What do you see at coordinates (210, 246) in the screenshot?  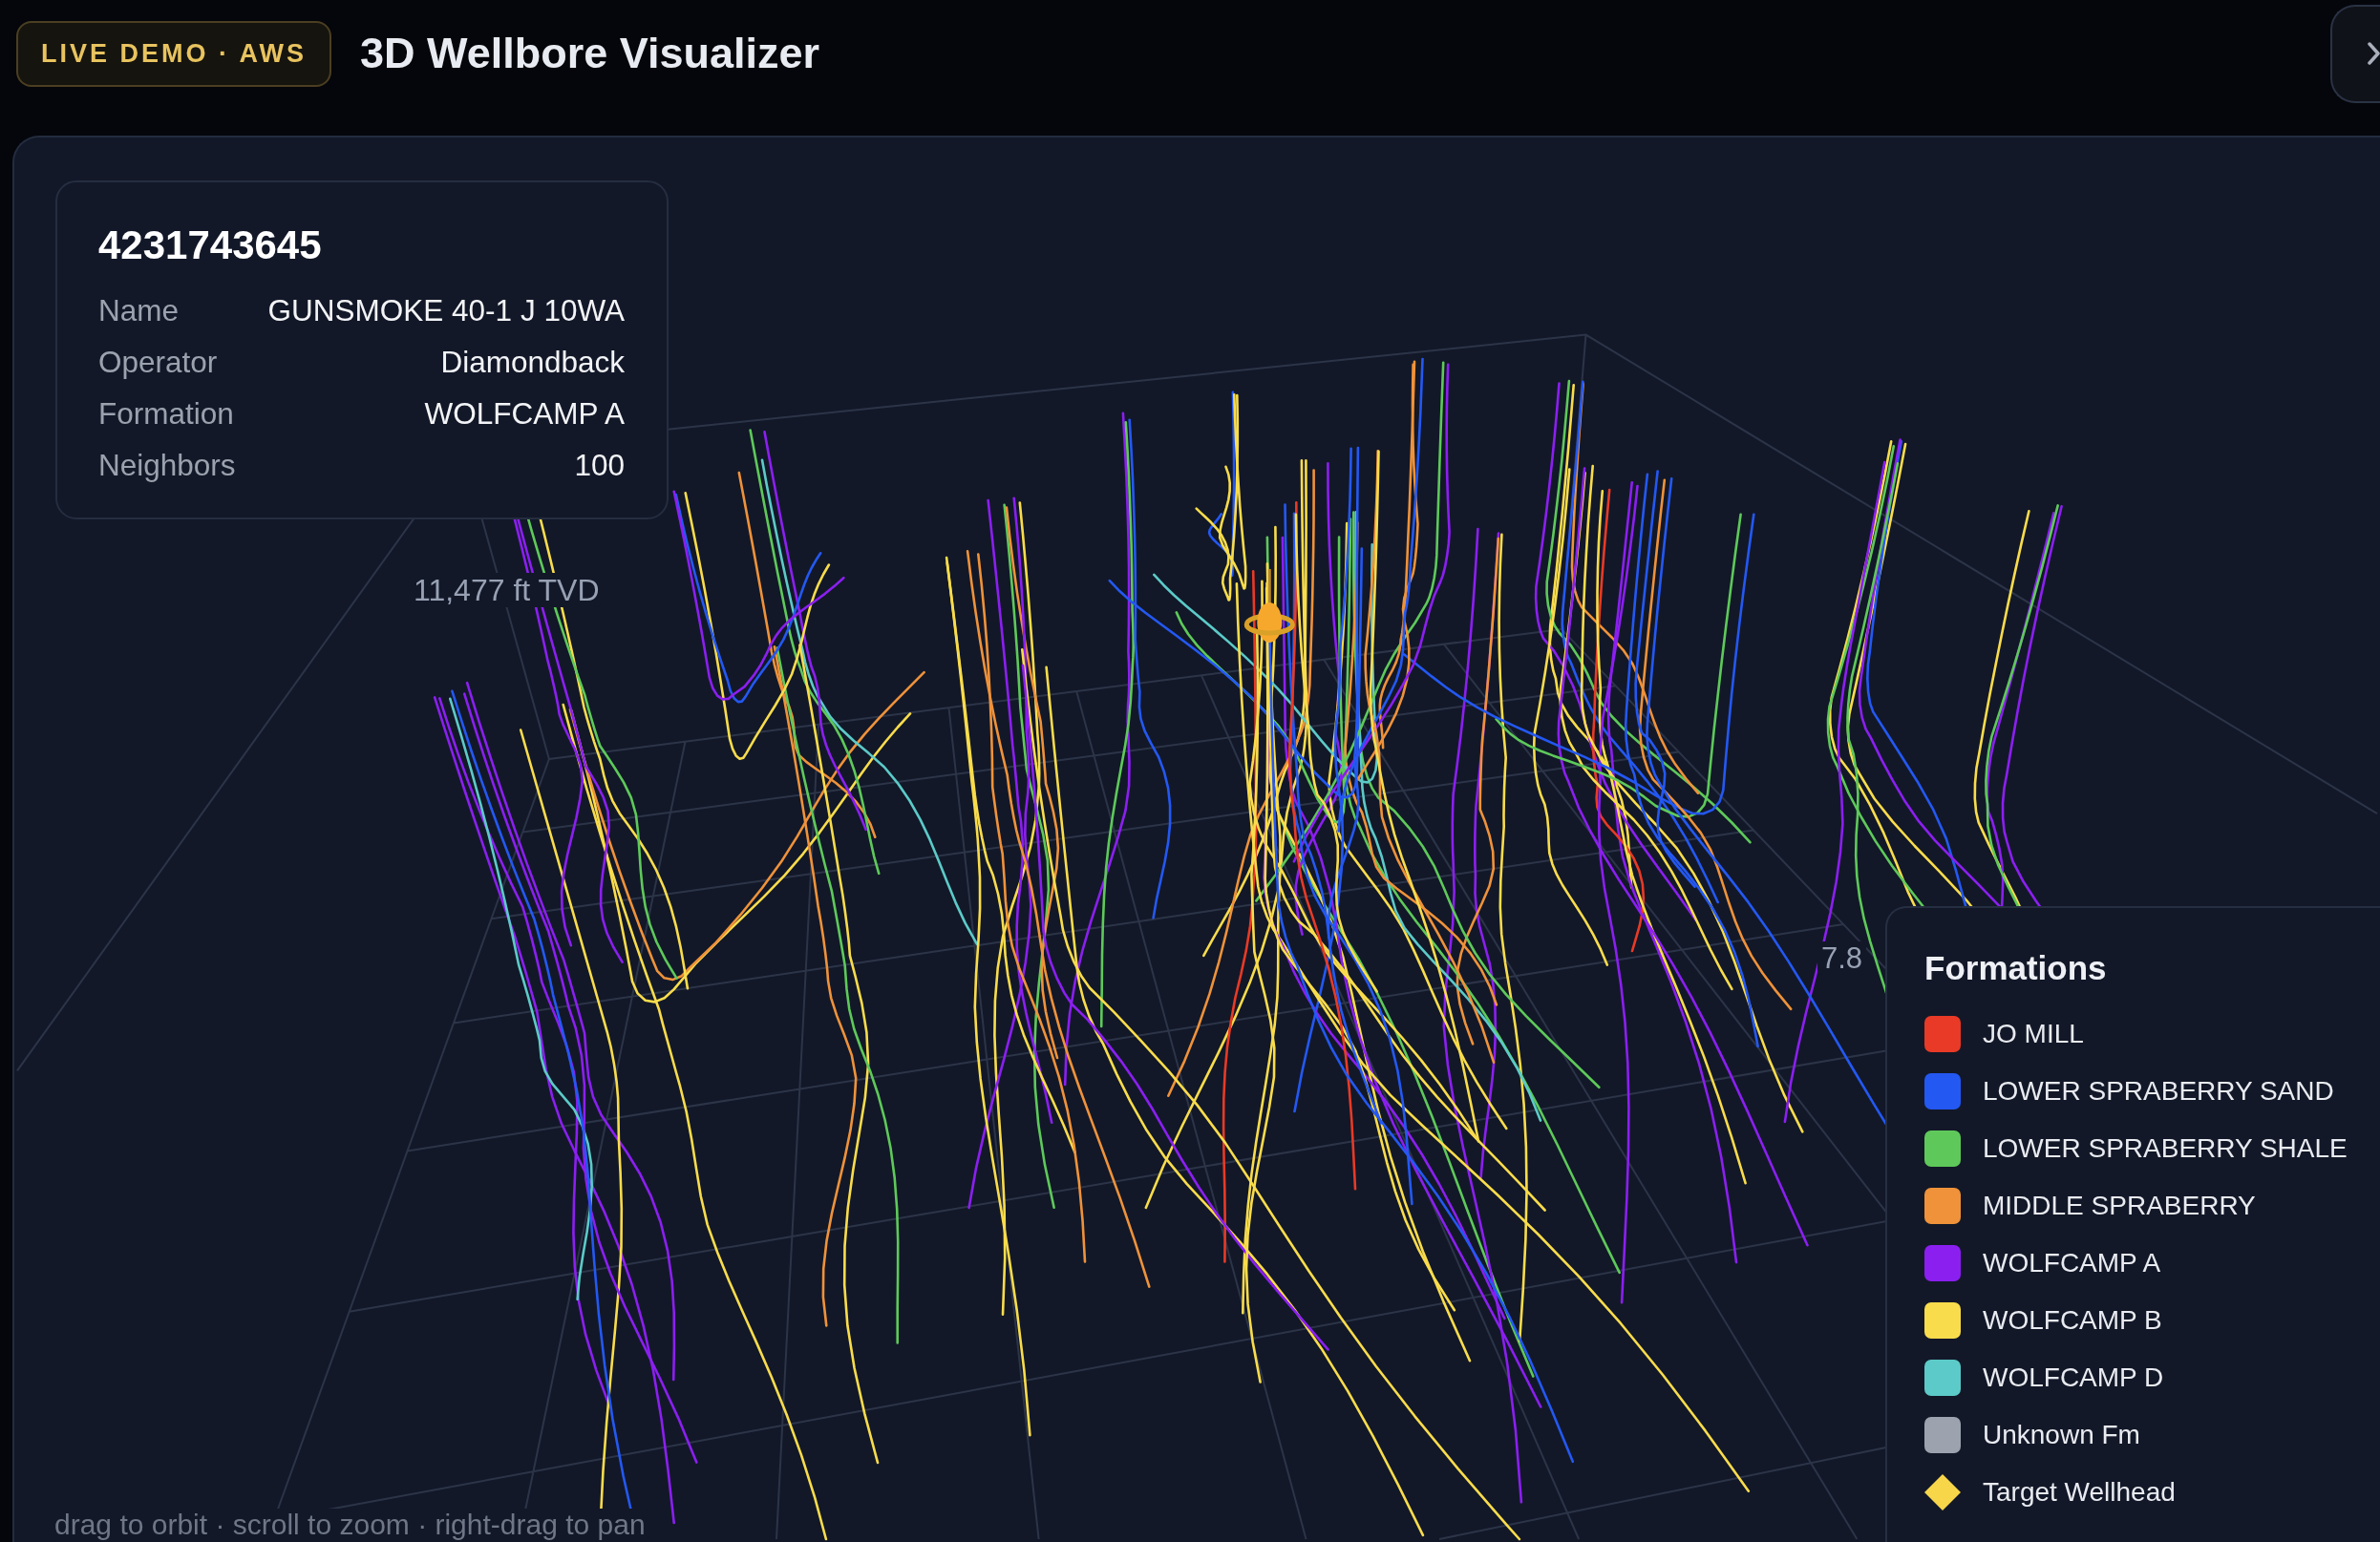 I see `card-title: 4231743645` at bounding box center [210, 246].